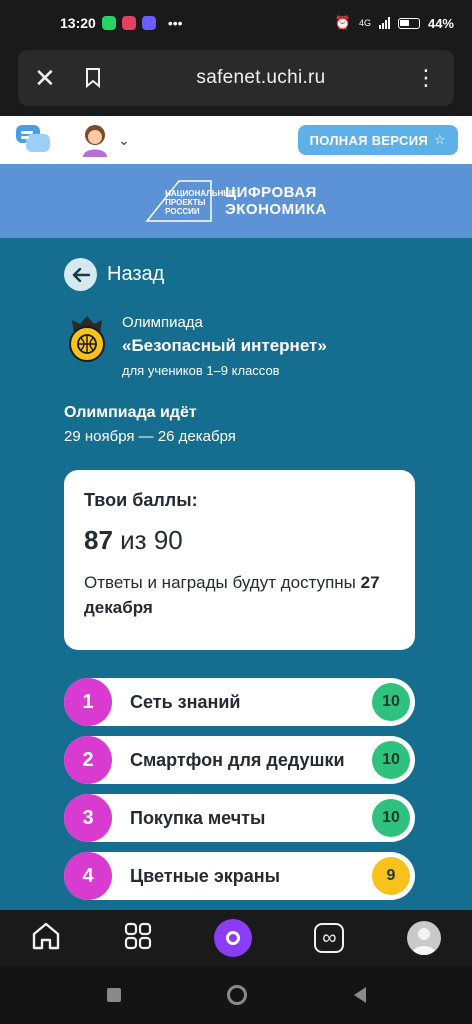 The image size is (472, 1024). What do you see at coordinates (329, 938) in the screenshot?
I see `infinity-icon: ∞` at bounding box center [329, 938].